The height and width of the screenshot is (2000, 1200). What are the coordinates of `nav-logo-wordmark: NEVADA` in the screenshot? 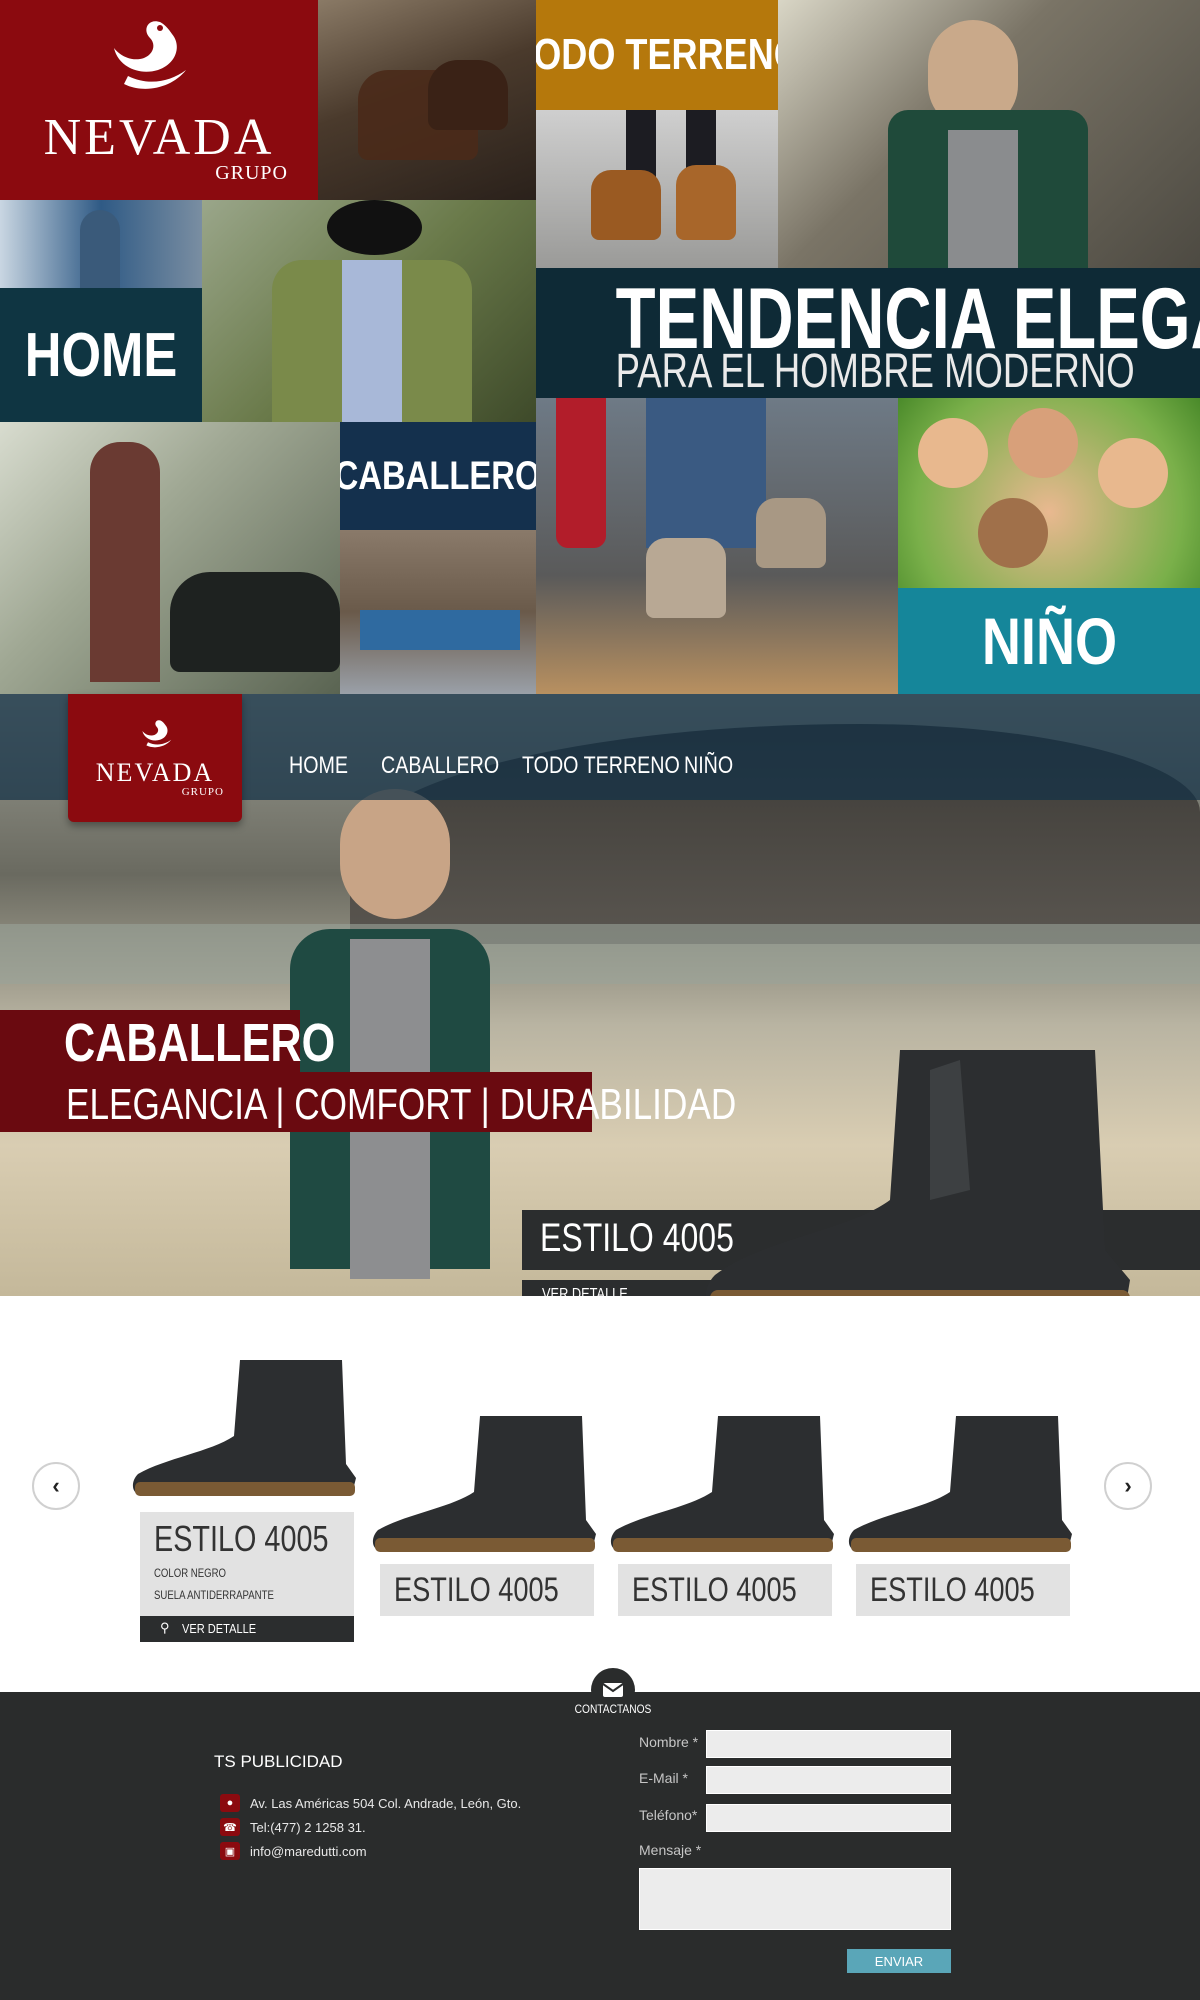 It's located at (155, 772).